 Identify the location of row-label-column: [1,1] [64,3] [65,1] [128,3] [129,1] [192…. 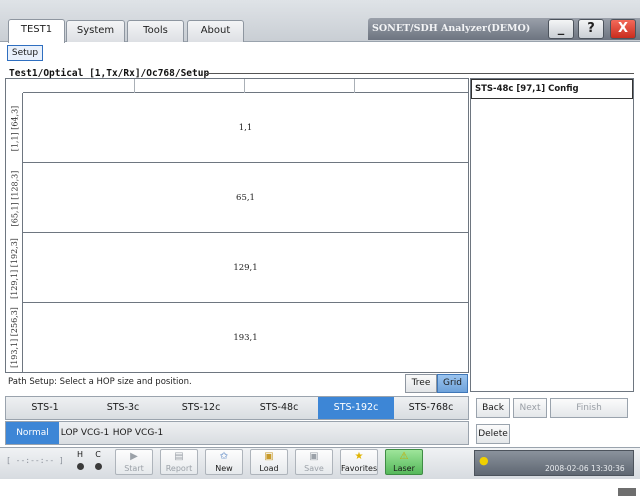
(14, 232).